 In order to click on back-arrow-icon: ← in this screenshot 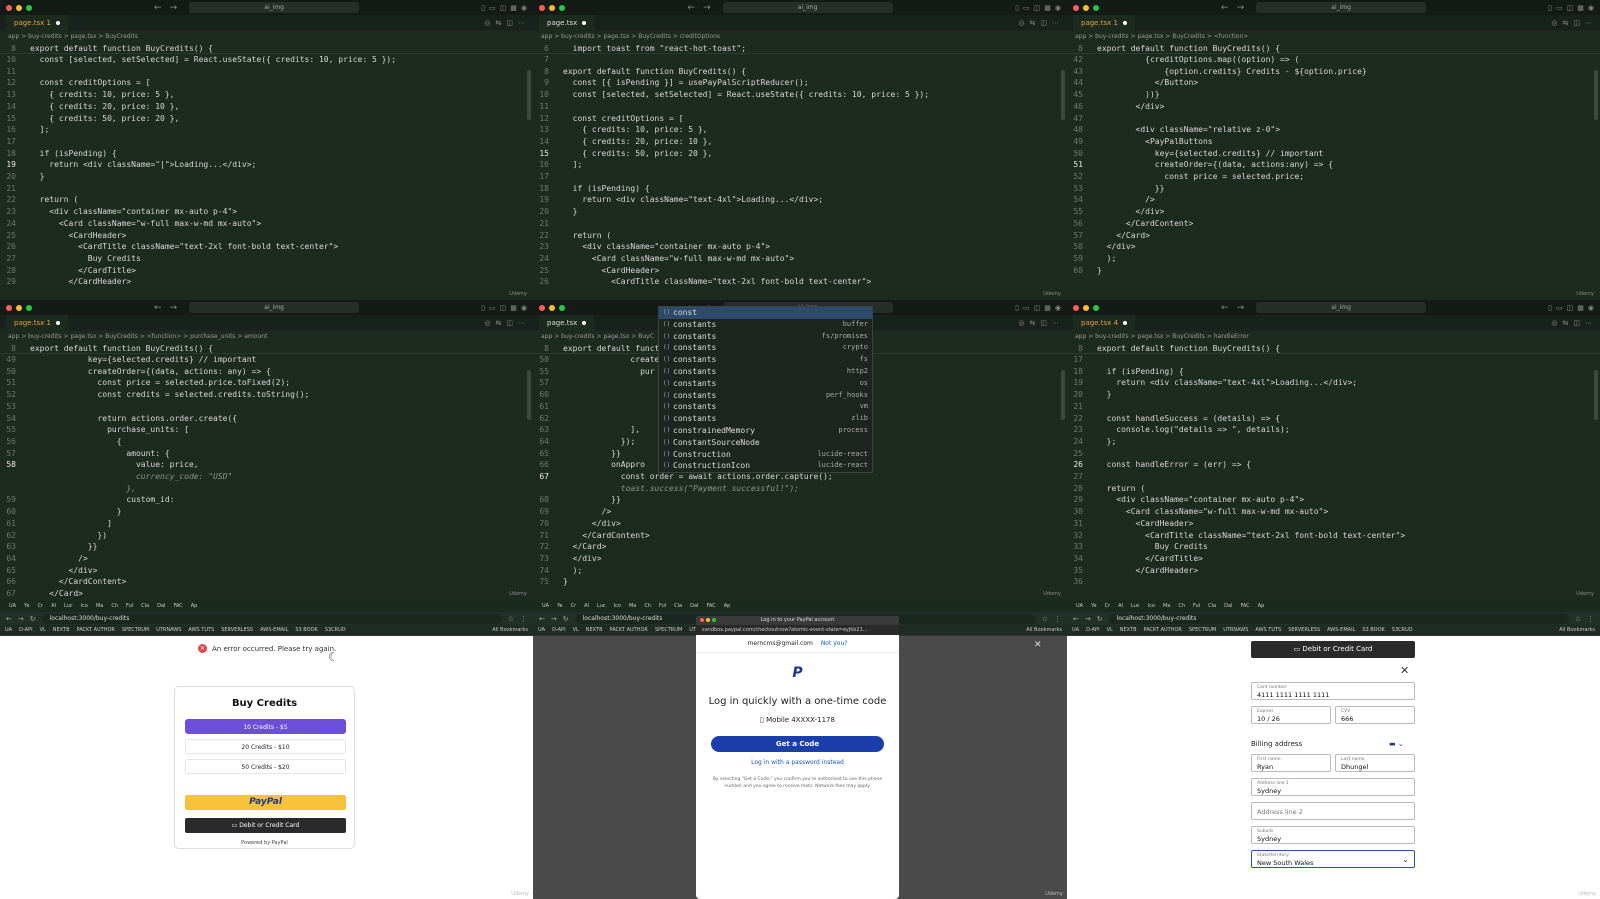, I will do `click(1225, 8)`.